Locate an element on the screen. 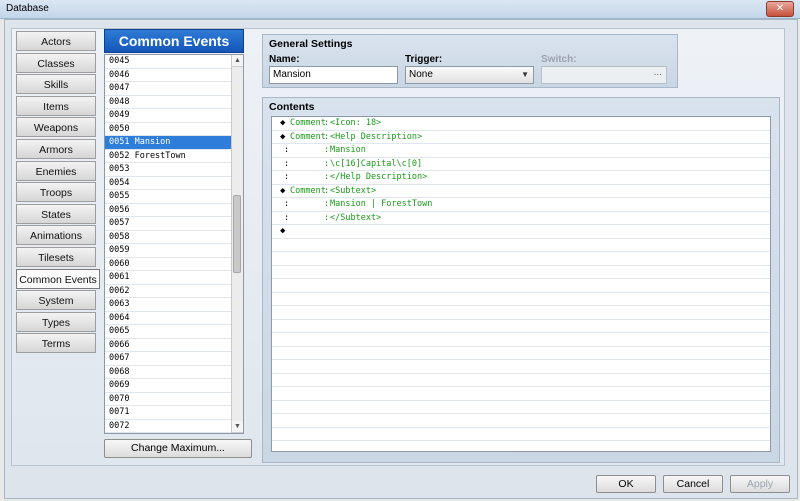 The image size is (800, 501). command-line: ◆ Comment: <Help Description> is located at coordinates (521, 137).